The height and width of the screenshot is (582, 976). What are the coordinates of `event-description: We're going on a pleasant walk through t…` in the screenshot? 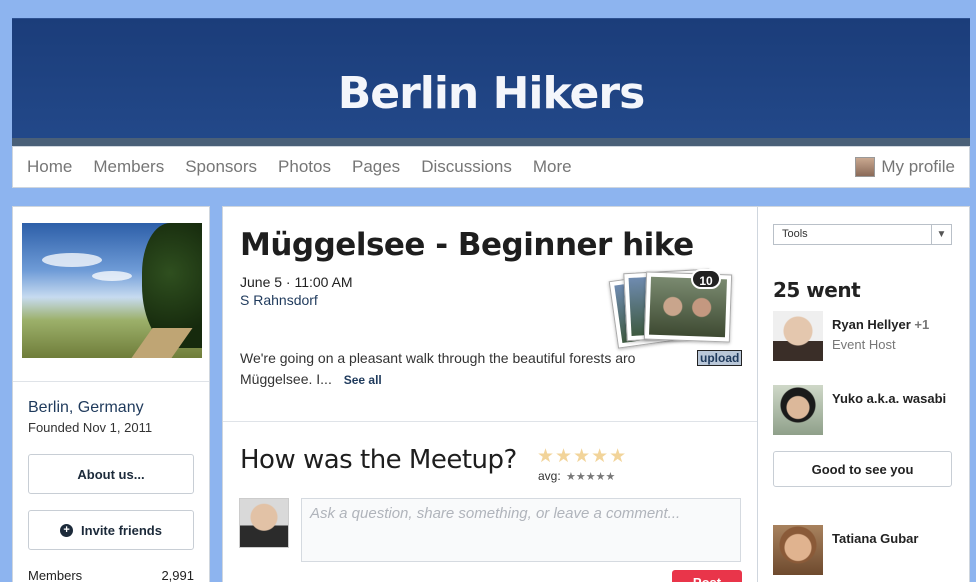 It's located at (475, 369).